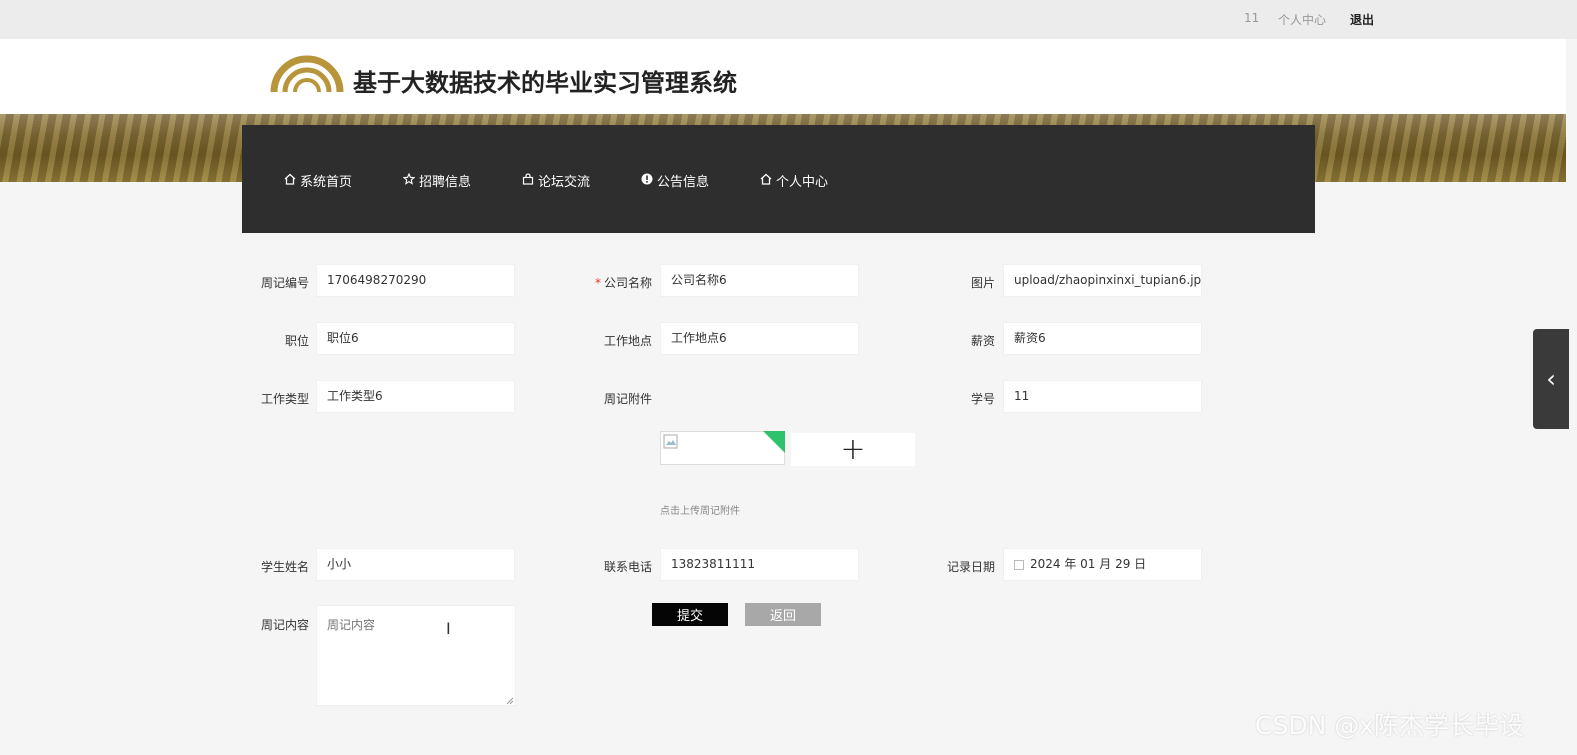  Describe the element at coordinates (700, 511) in the screenshot. I see `upload-hint: 点击上传周记附件` at that location.